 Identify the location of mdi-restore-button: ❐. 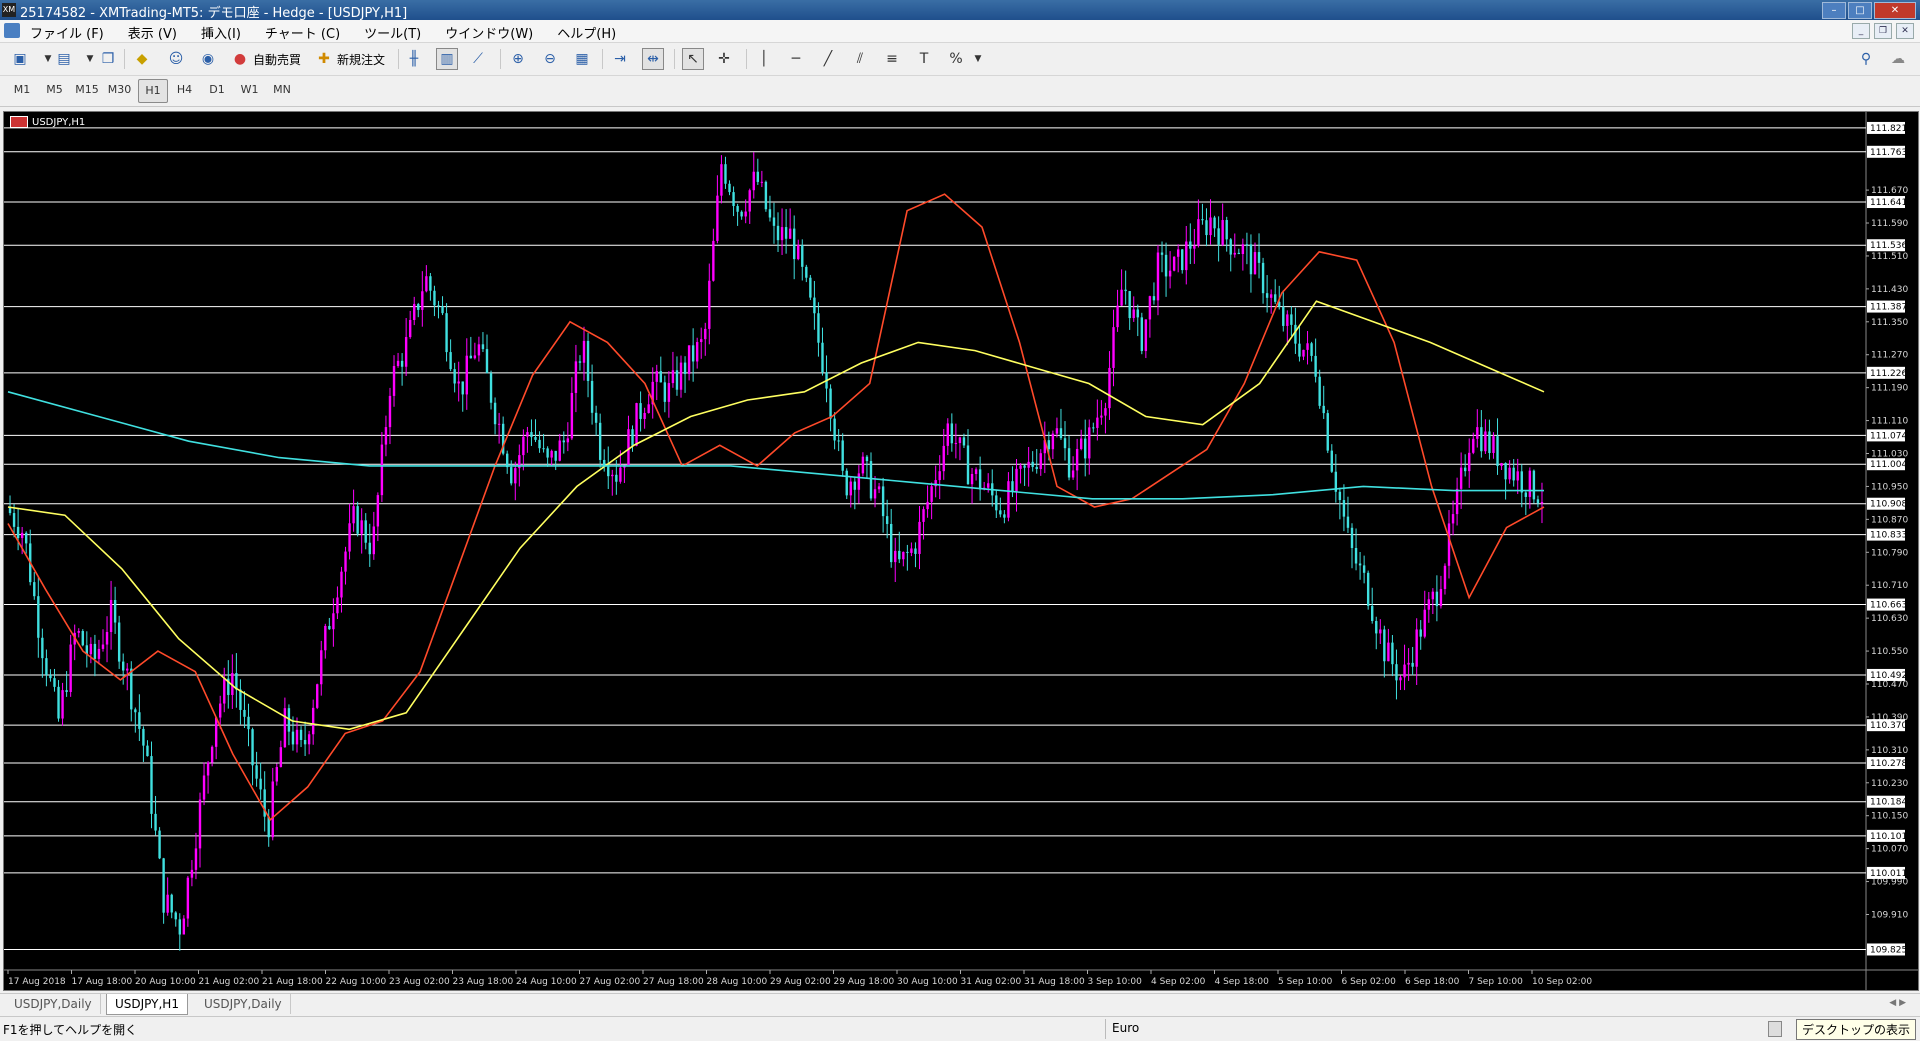
(1883, 31).